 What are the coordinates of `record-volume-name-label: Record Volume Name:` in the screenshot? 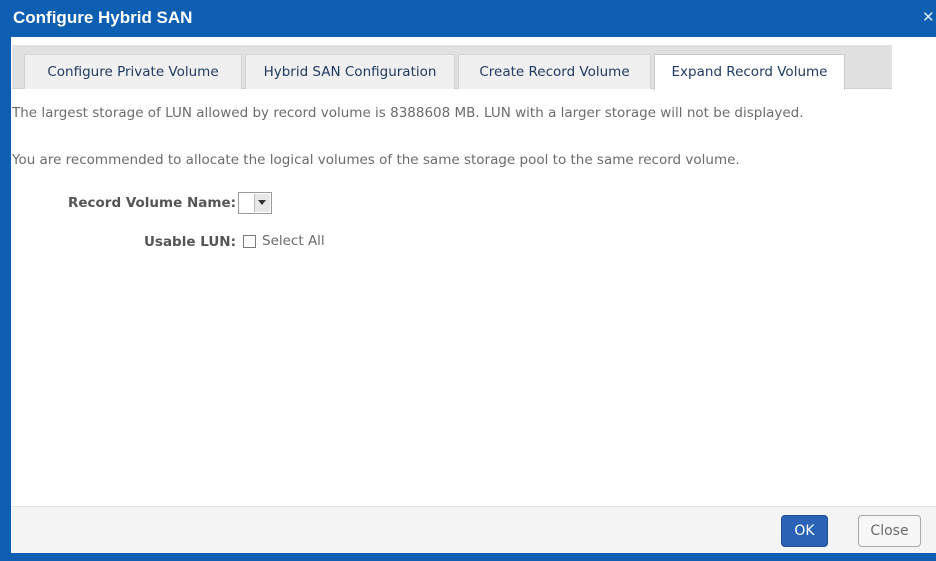 It's located at (151, 203).